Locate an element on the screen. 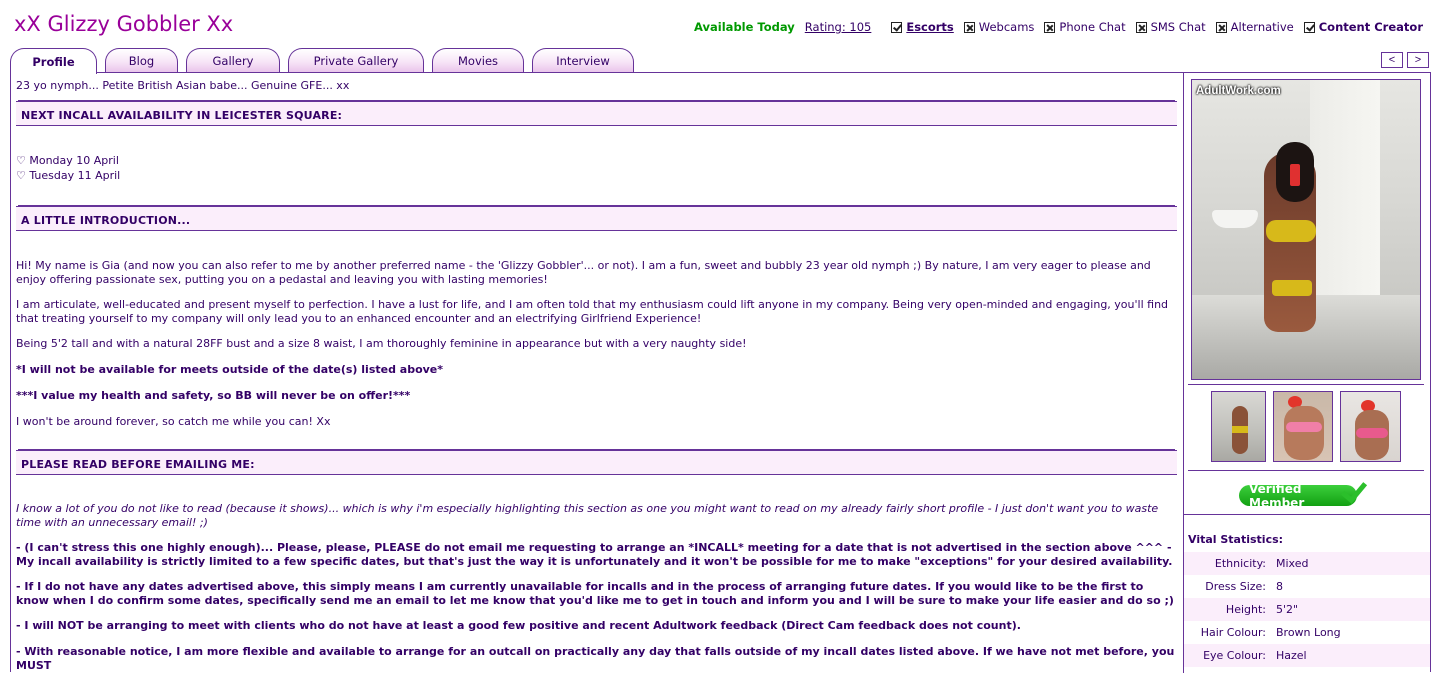 The width and height of the screenshot is (1440, 673). next-profile-button: > is located at coordinates (1418, 60).